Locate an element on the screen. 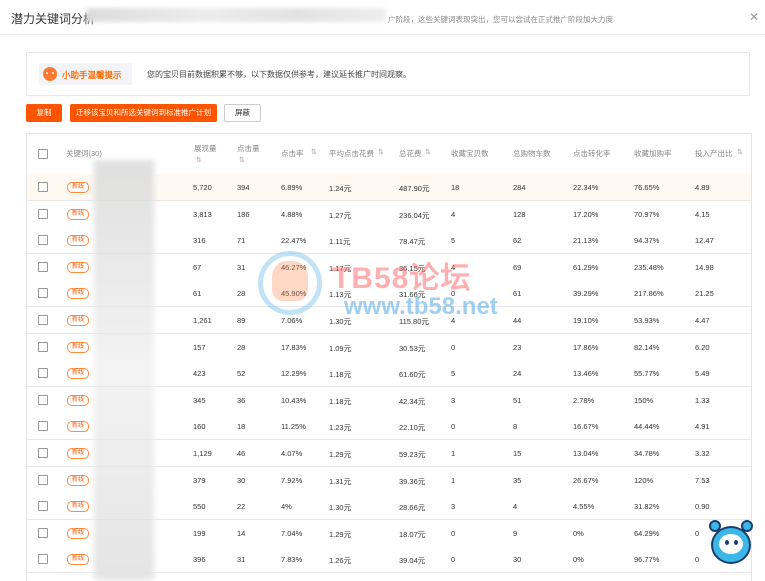 Image resolution: width=765 pixels, height=581 pixels. copy-button: 复制 is located at coordinates (44, 113).